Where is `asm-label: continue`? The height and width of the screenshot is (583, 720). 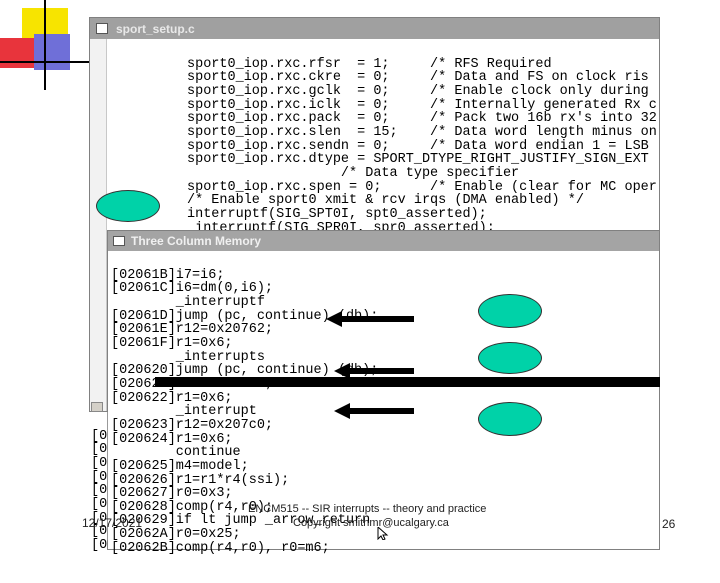 asm-label: continue is located at coordinates (176, 453).